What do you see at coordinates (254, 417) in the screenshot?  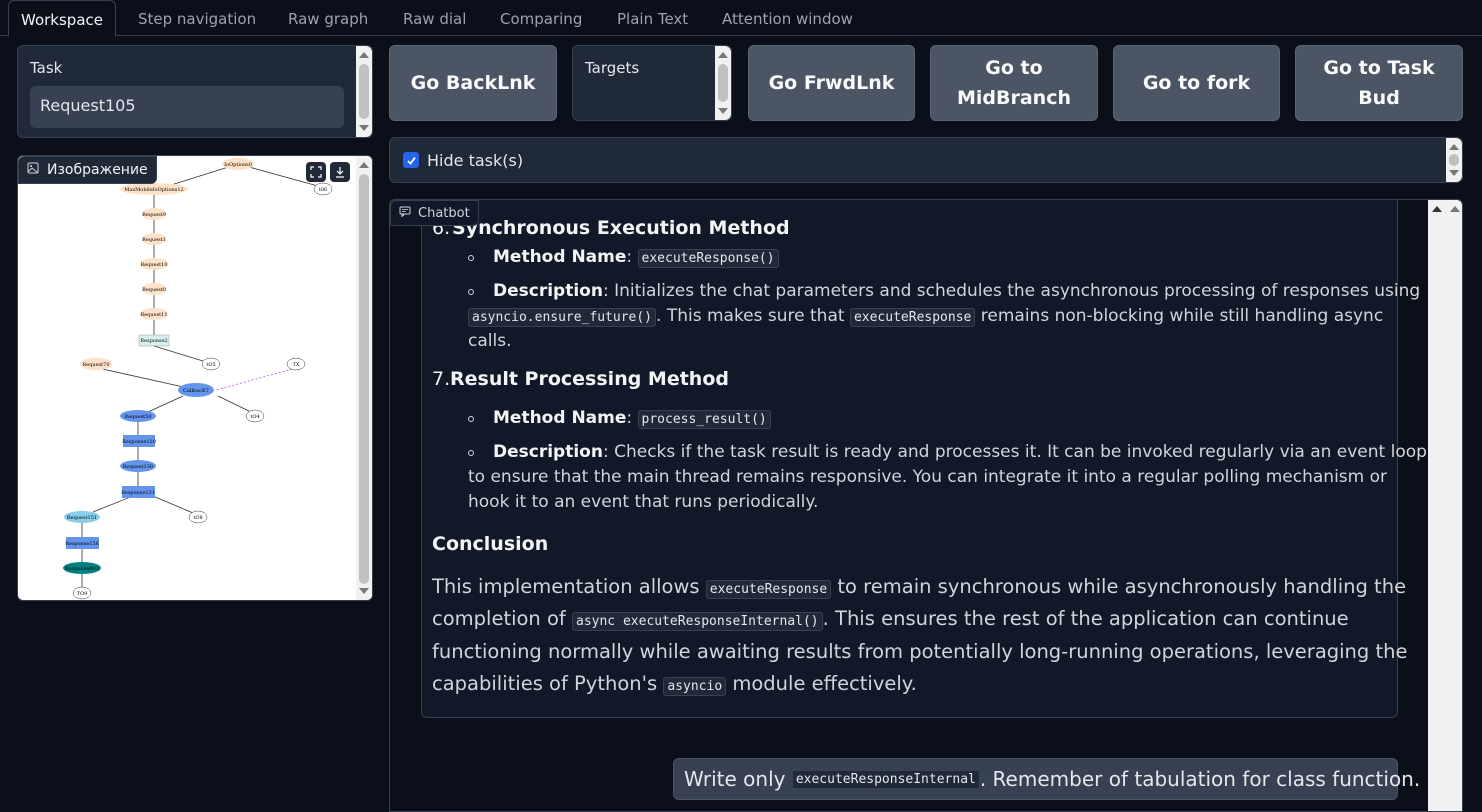 I see `graph-node: tO4` at bounding box center [254, 417].